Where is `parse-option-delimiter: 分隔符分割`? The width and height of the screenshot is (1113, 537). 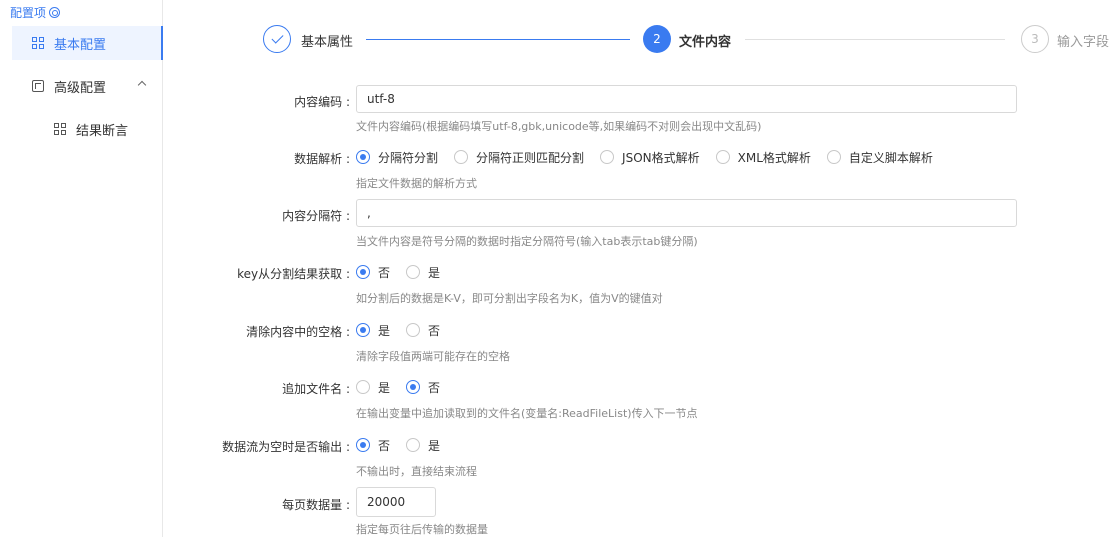 parse-option-delimiter: 分隔符分割 is located at coordinates (397, 157).